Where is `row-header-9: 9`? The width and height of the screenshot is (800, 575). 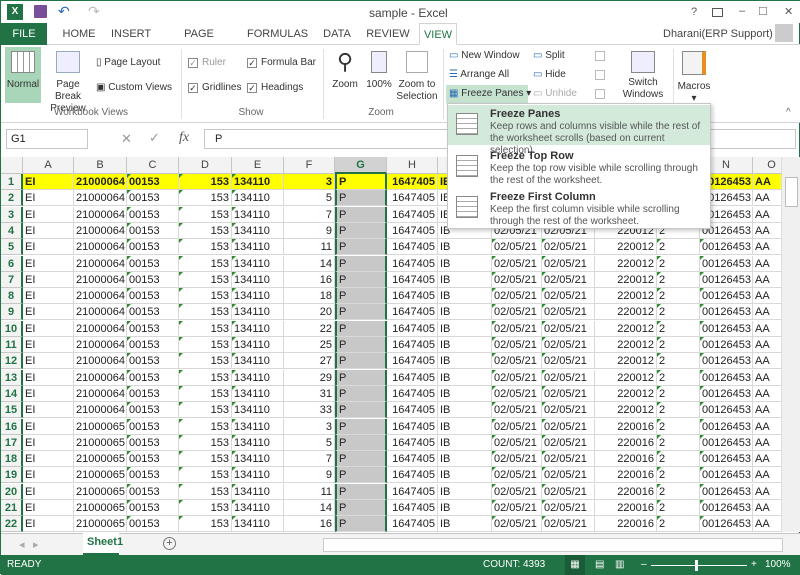
row-header-9: 9 is located at coordinates (12, 312).